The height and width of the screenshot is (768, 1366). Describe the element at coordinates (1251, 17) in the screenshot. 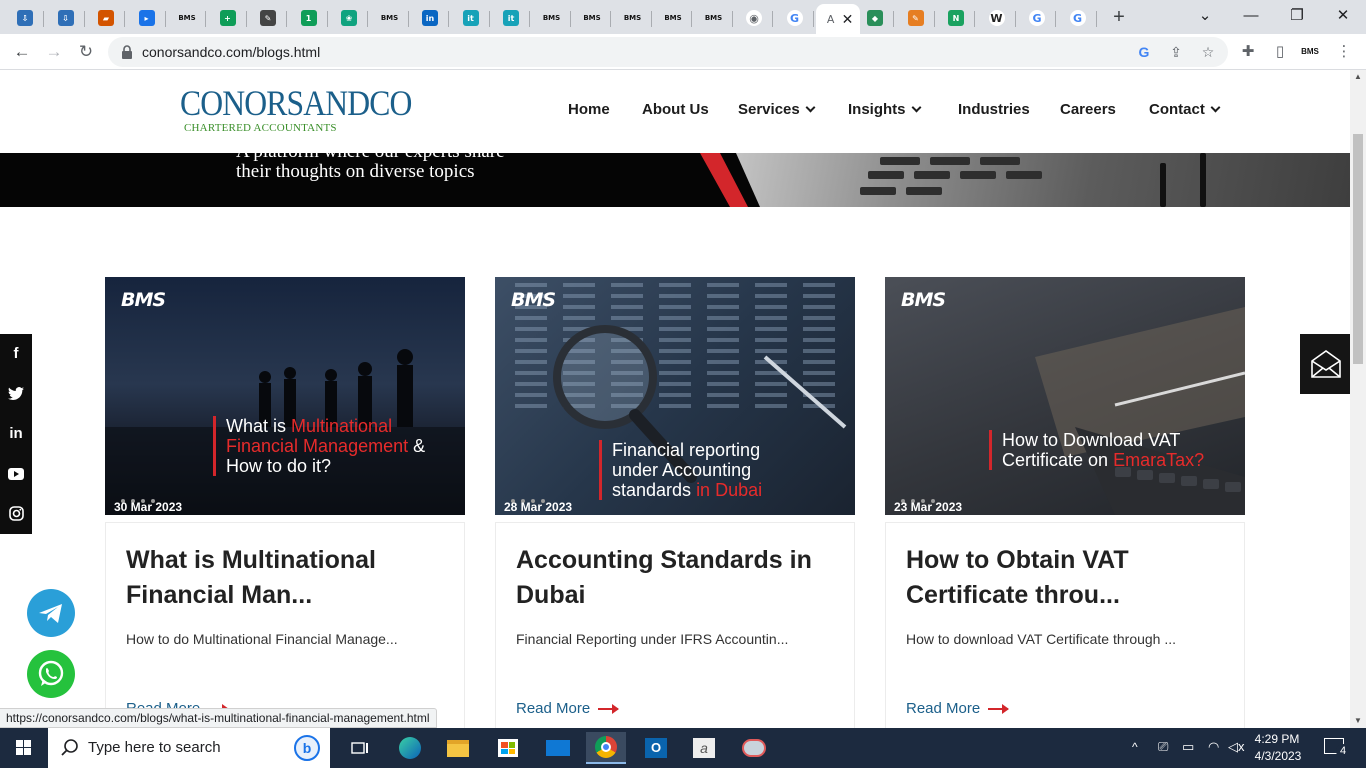

I see `minimize-button: —` at that location.